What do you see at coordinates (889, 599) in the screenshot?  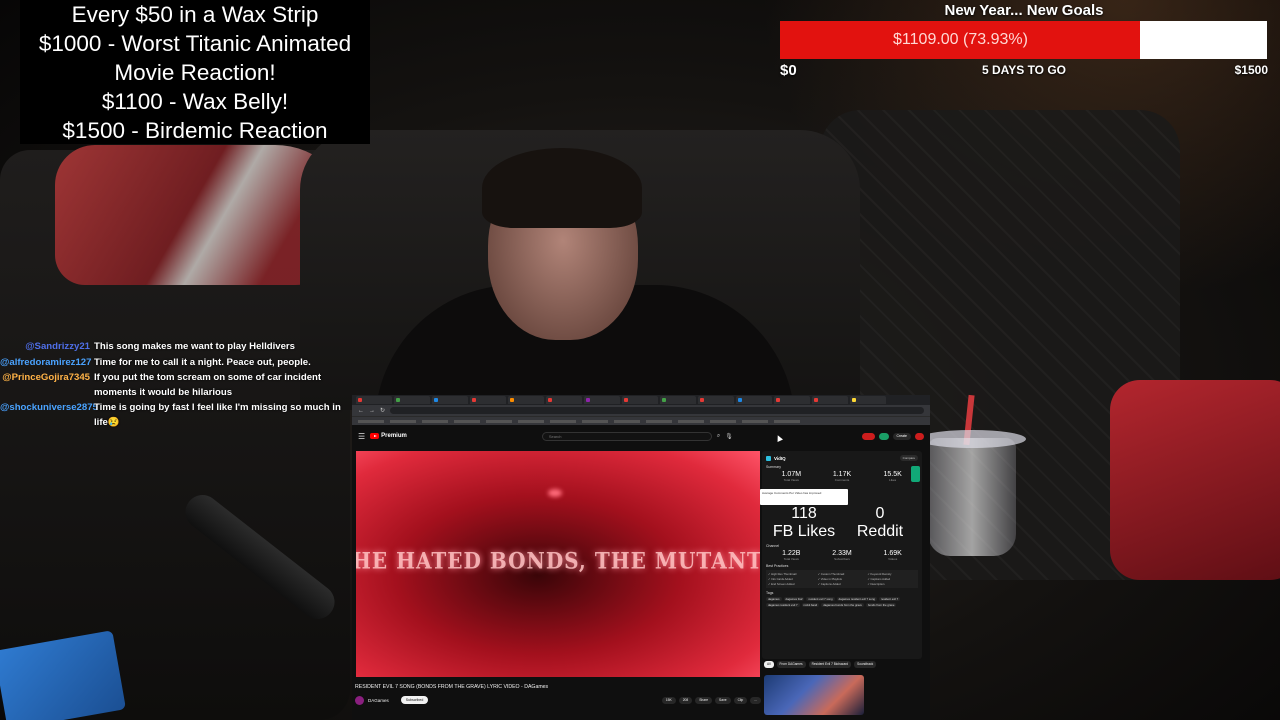 I see `tag-chip: resident evil 7` at bounding box center [889, 599].